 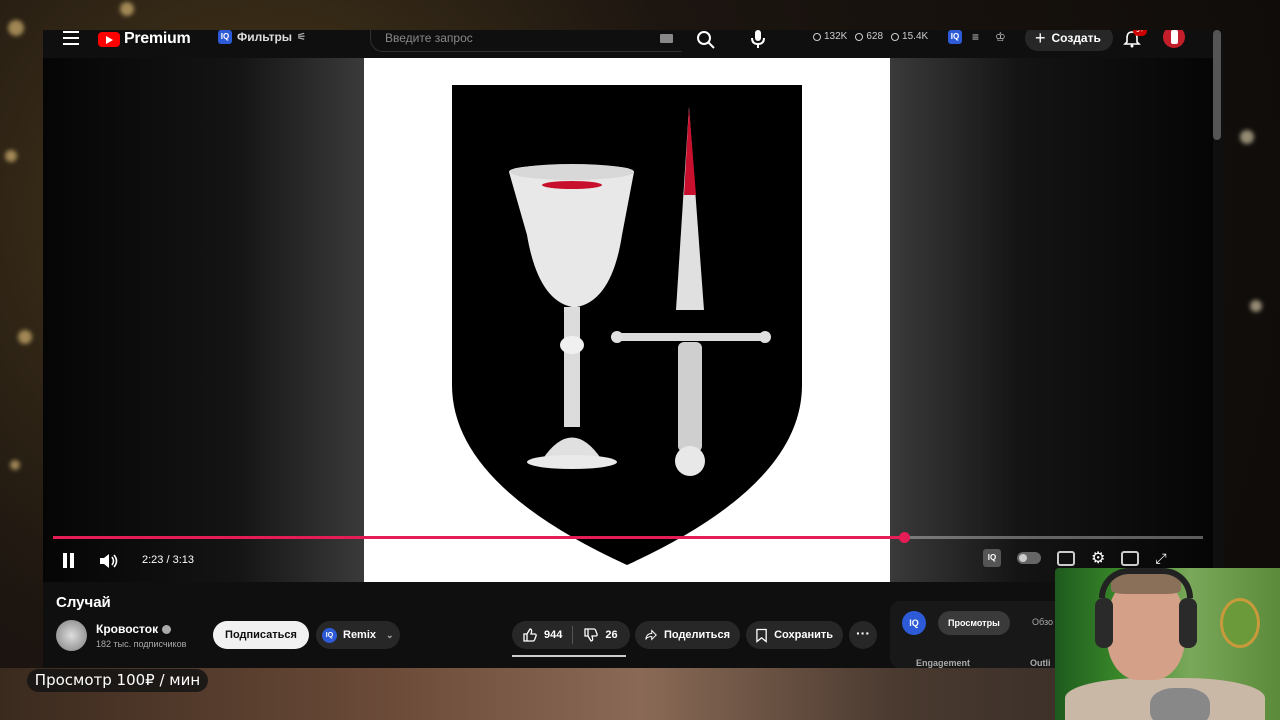 I want to click on autoplay-toggle, so click(x=1029, y=558).